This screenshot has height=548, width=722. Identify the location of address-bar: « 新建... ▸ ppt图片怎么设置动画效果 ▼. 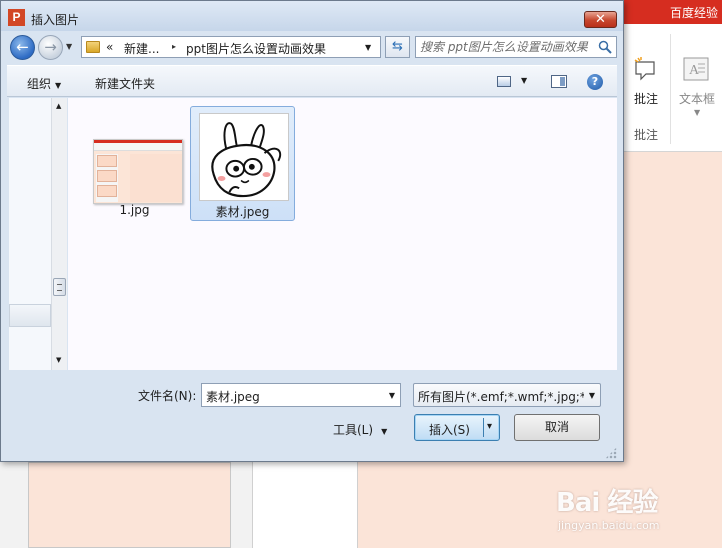
(231, 47).